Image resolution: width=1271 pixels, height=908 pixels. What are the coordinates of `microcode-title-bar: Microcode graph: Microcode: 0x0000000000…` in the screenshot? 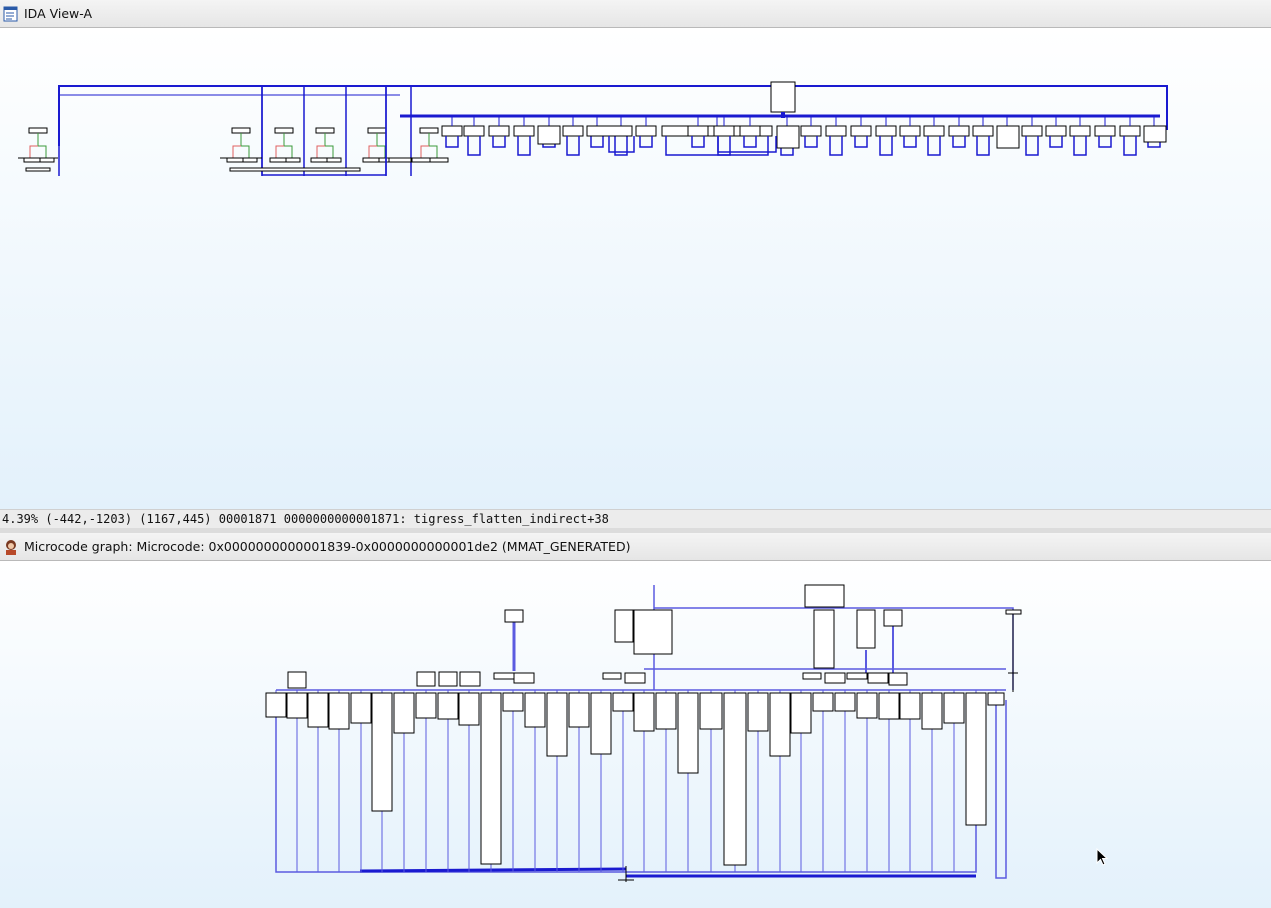 It's located at (635, 547).